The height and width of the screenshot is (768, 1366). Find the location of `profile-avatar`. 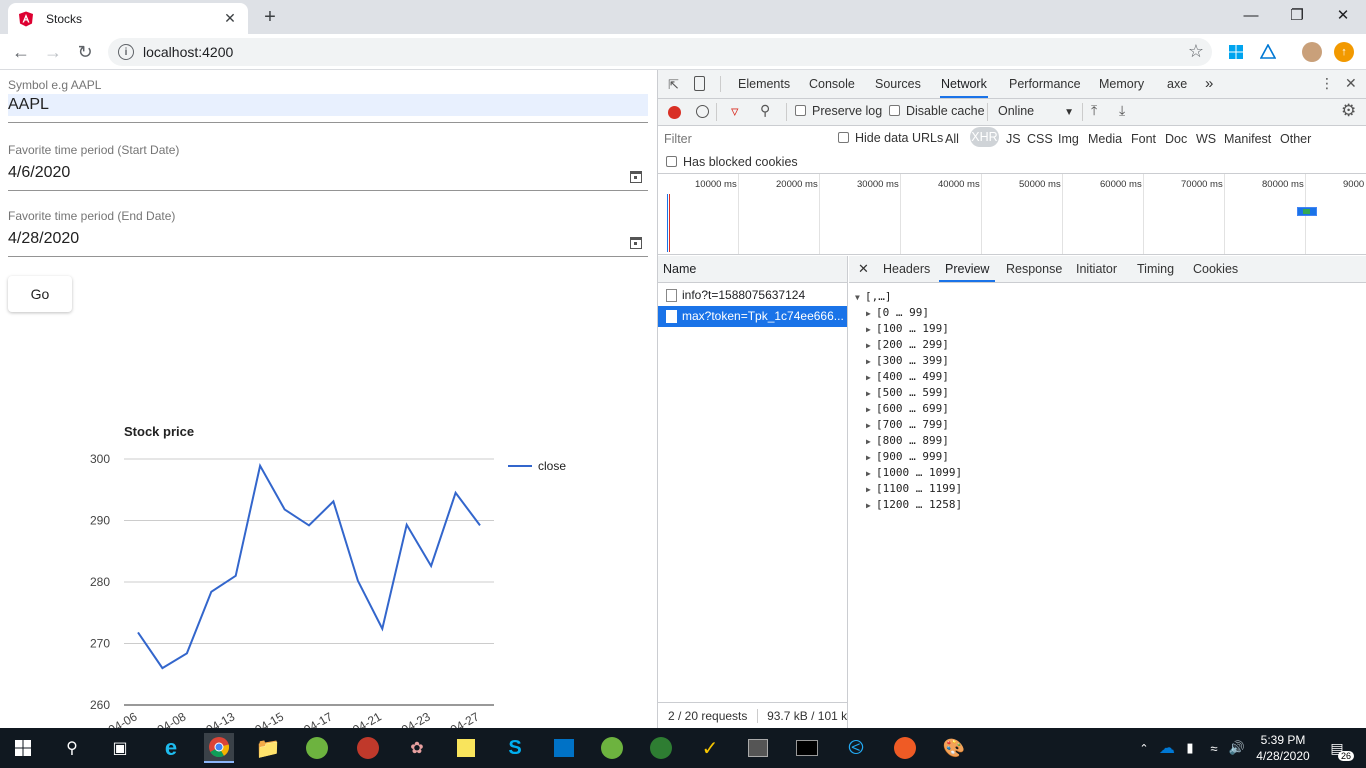

profile-avatar is located at coordinates (1312, 52).